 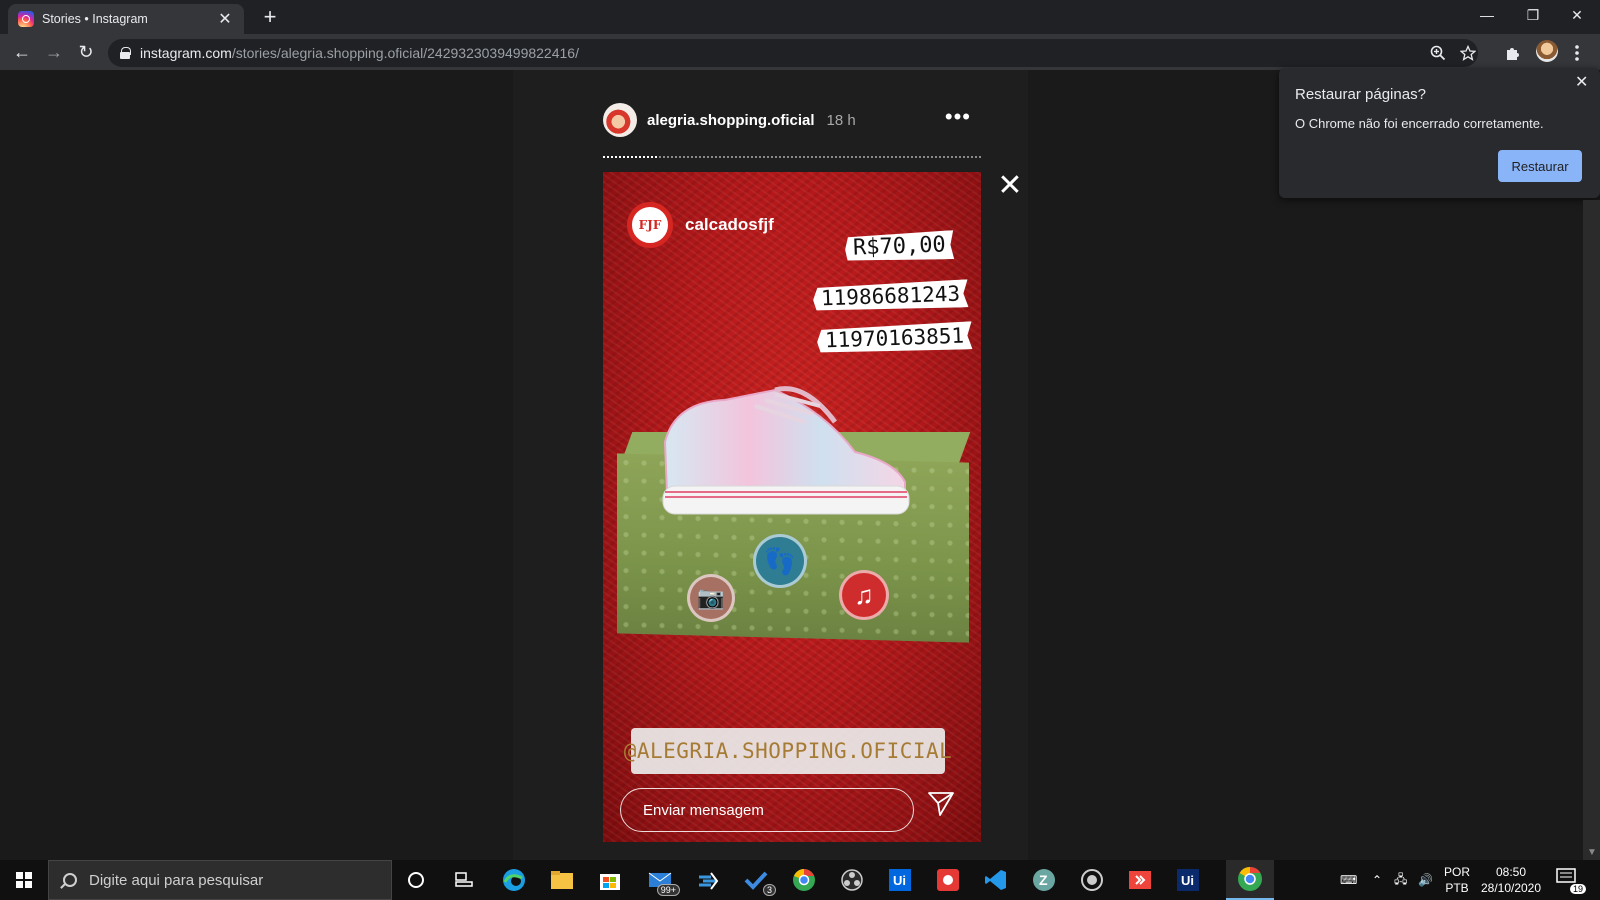 What do you see at coordinates (996, 880) in the screenshot?
I see `vscode-icon` at bounding box center [996, 880].